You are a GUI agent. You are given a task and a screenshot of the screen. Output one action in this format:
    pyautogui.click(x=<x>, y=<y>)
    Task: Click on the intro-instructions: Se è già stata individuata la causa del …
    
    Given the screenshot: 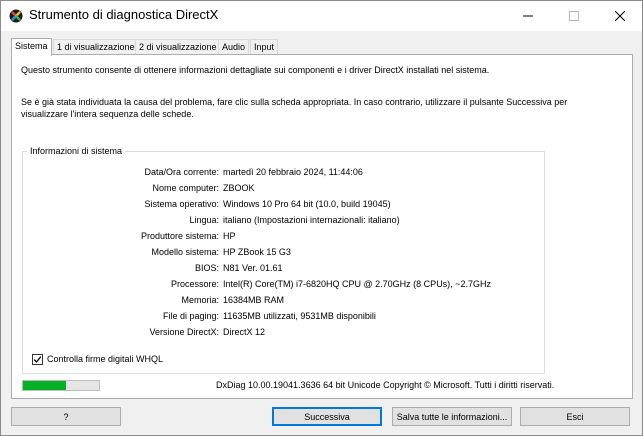 What is the action you would take?
    pyautogui.click(x=294, y=108)
    